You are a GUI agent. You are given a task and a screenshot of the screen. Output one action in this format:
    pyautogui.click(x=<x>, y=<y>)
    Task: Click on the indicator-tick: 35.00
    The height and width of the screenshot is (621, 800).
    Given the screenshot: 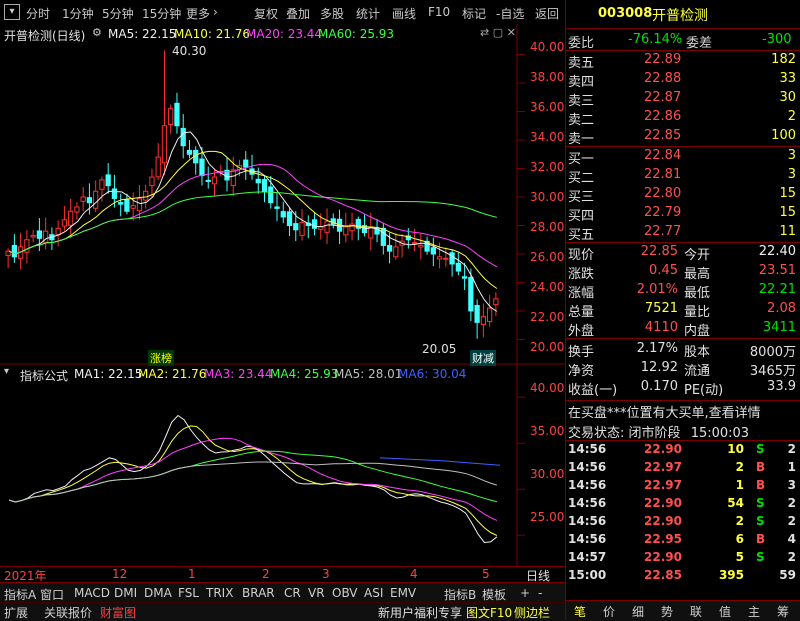 What is the action you would take?
    pyautogui.click(x=547, y=431)
    